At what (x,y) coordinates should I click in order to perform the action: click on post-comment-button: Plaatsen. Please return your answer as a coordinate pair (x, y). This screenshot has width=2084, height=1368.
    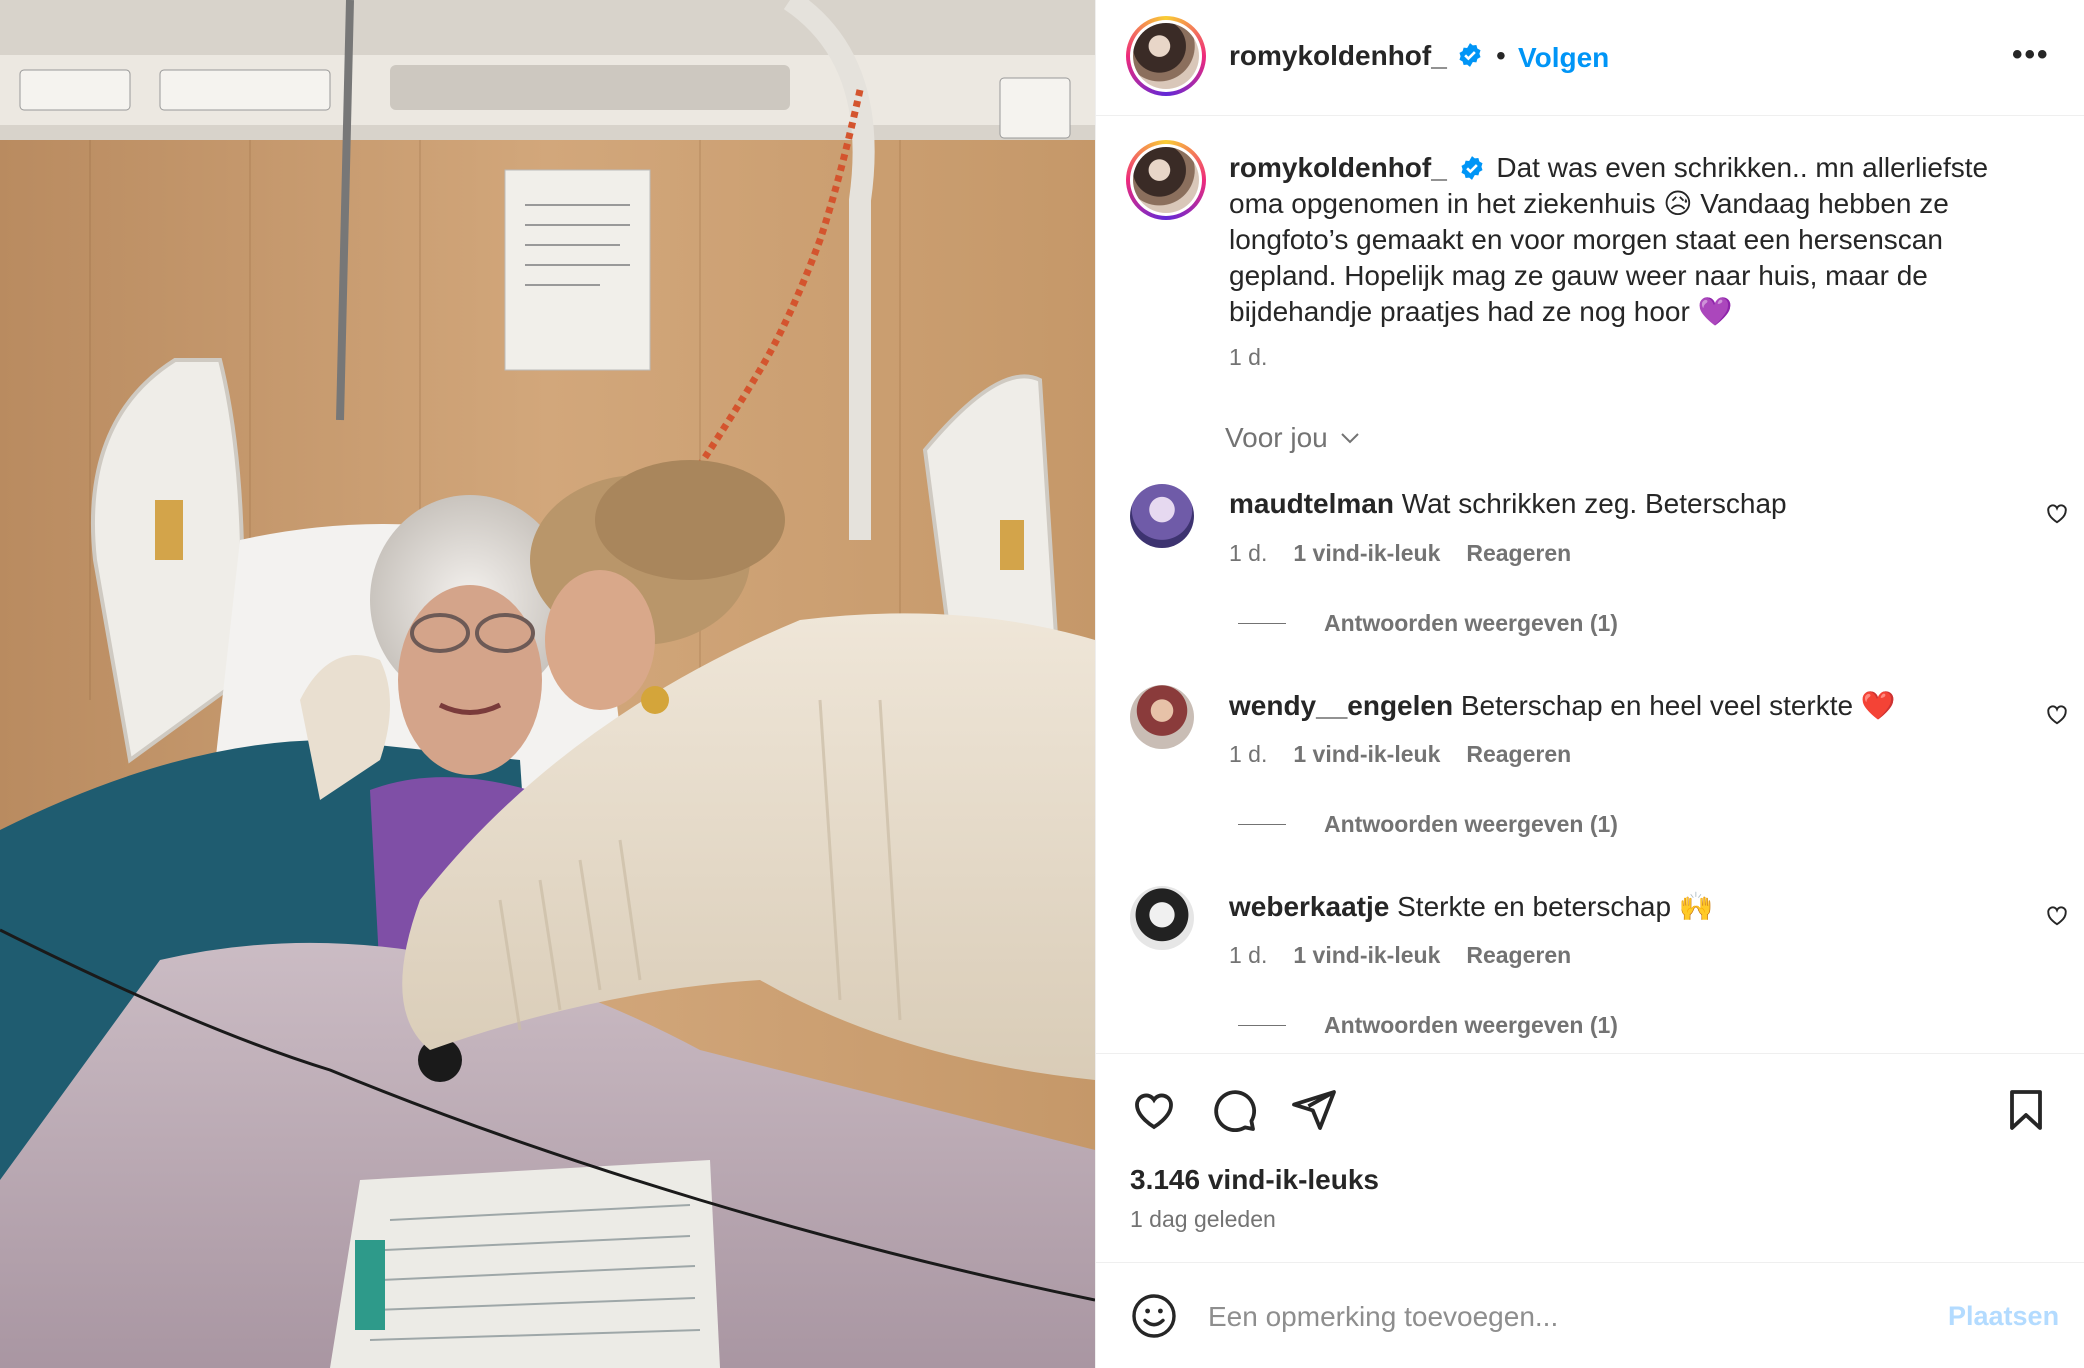
    Looking at the image, I should click on (2003, 1316).